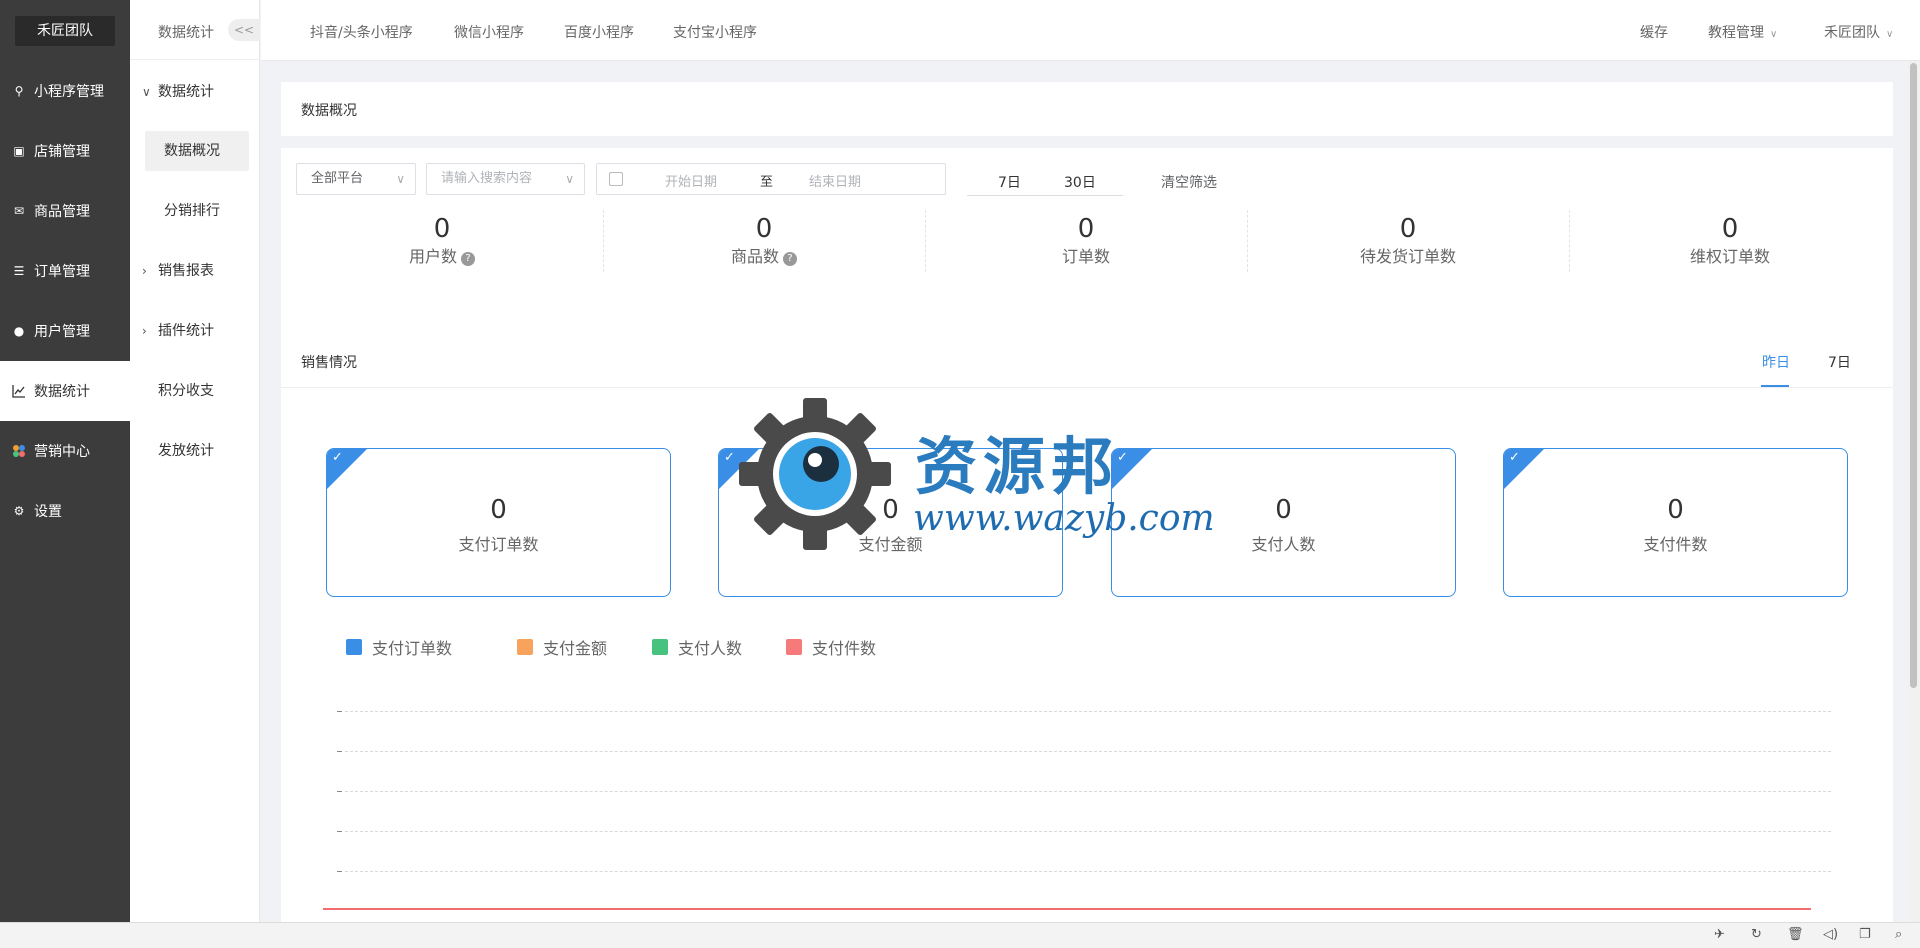  I want to click on shop-icon: ▣, so click(19, 151).